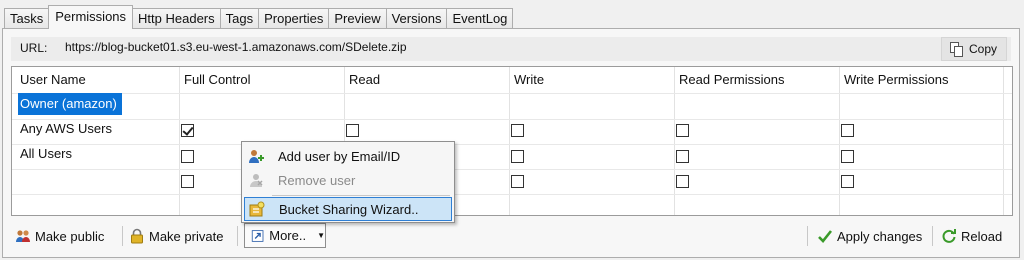 The image size is (1024, 260). I want to click on menu-item-bucket-sharing-wizard-label: Bucket Sharing Wizard.., so click(349, 209).